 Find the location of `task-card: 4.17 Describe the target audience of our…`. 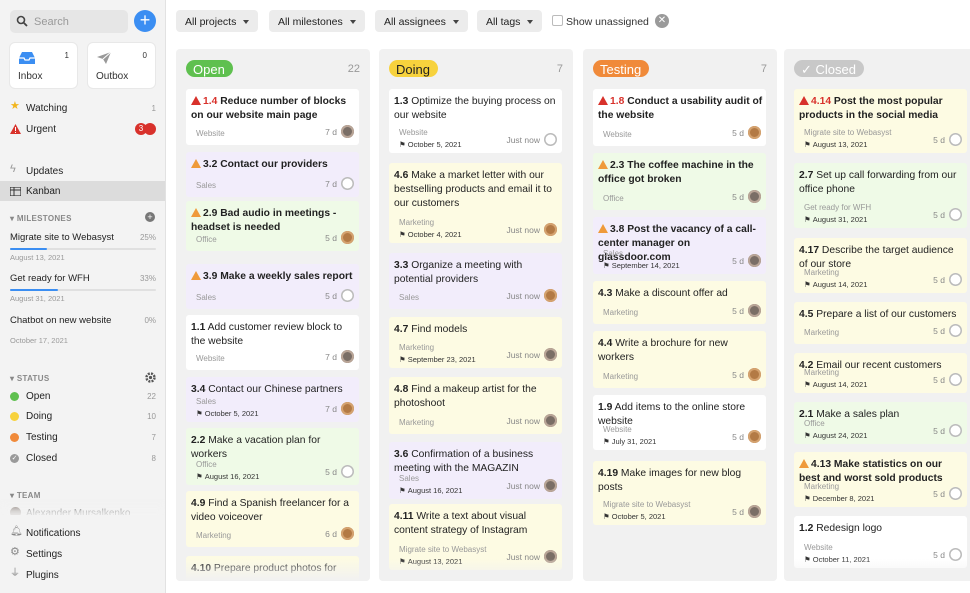

task-card: 4.17 Describe the target audience of our… is located at coordinates (880, 265).